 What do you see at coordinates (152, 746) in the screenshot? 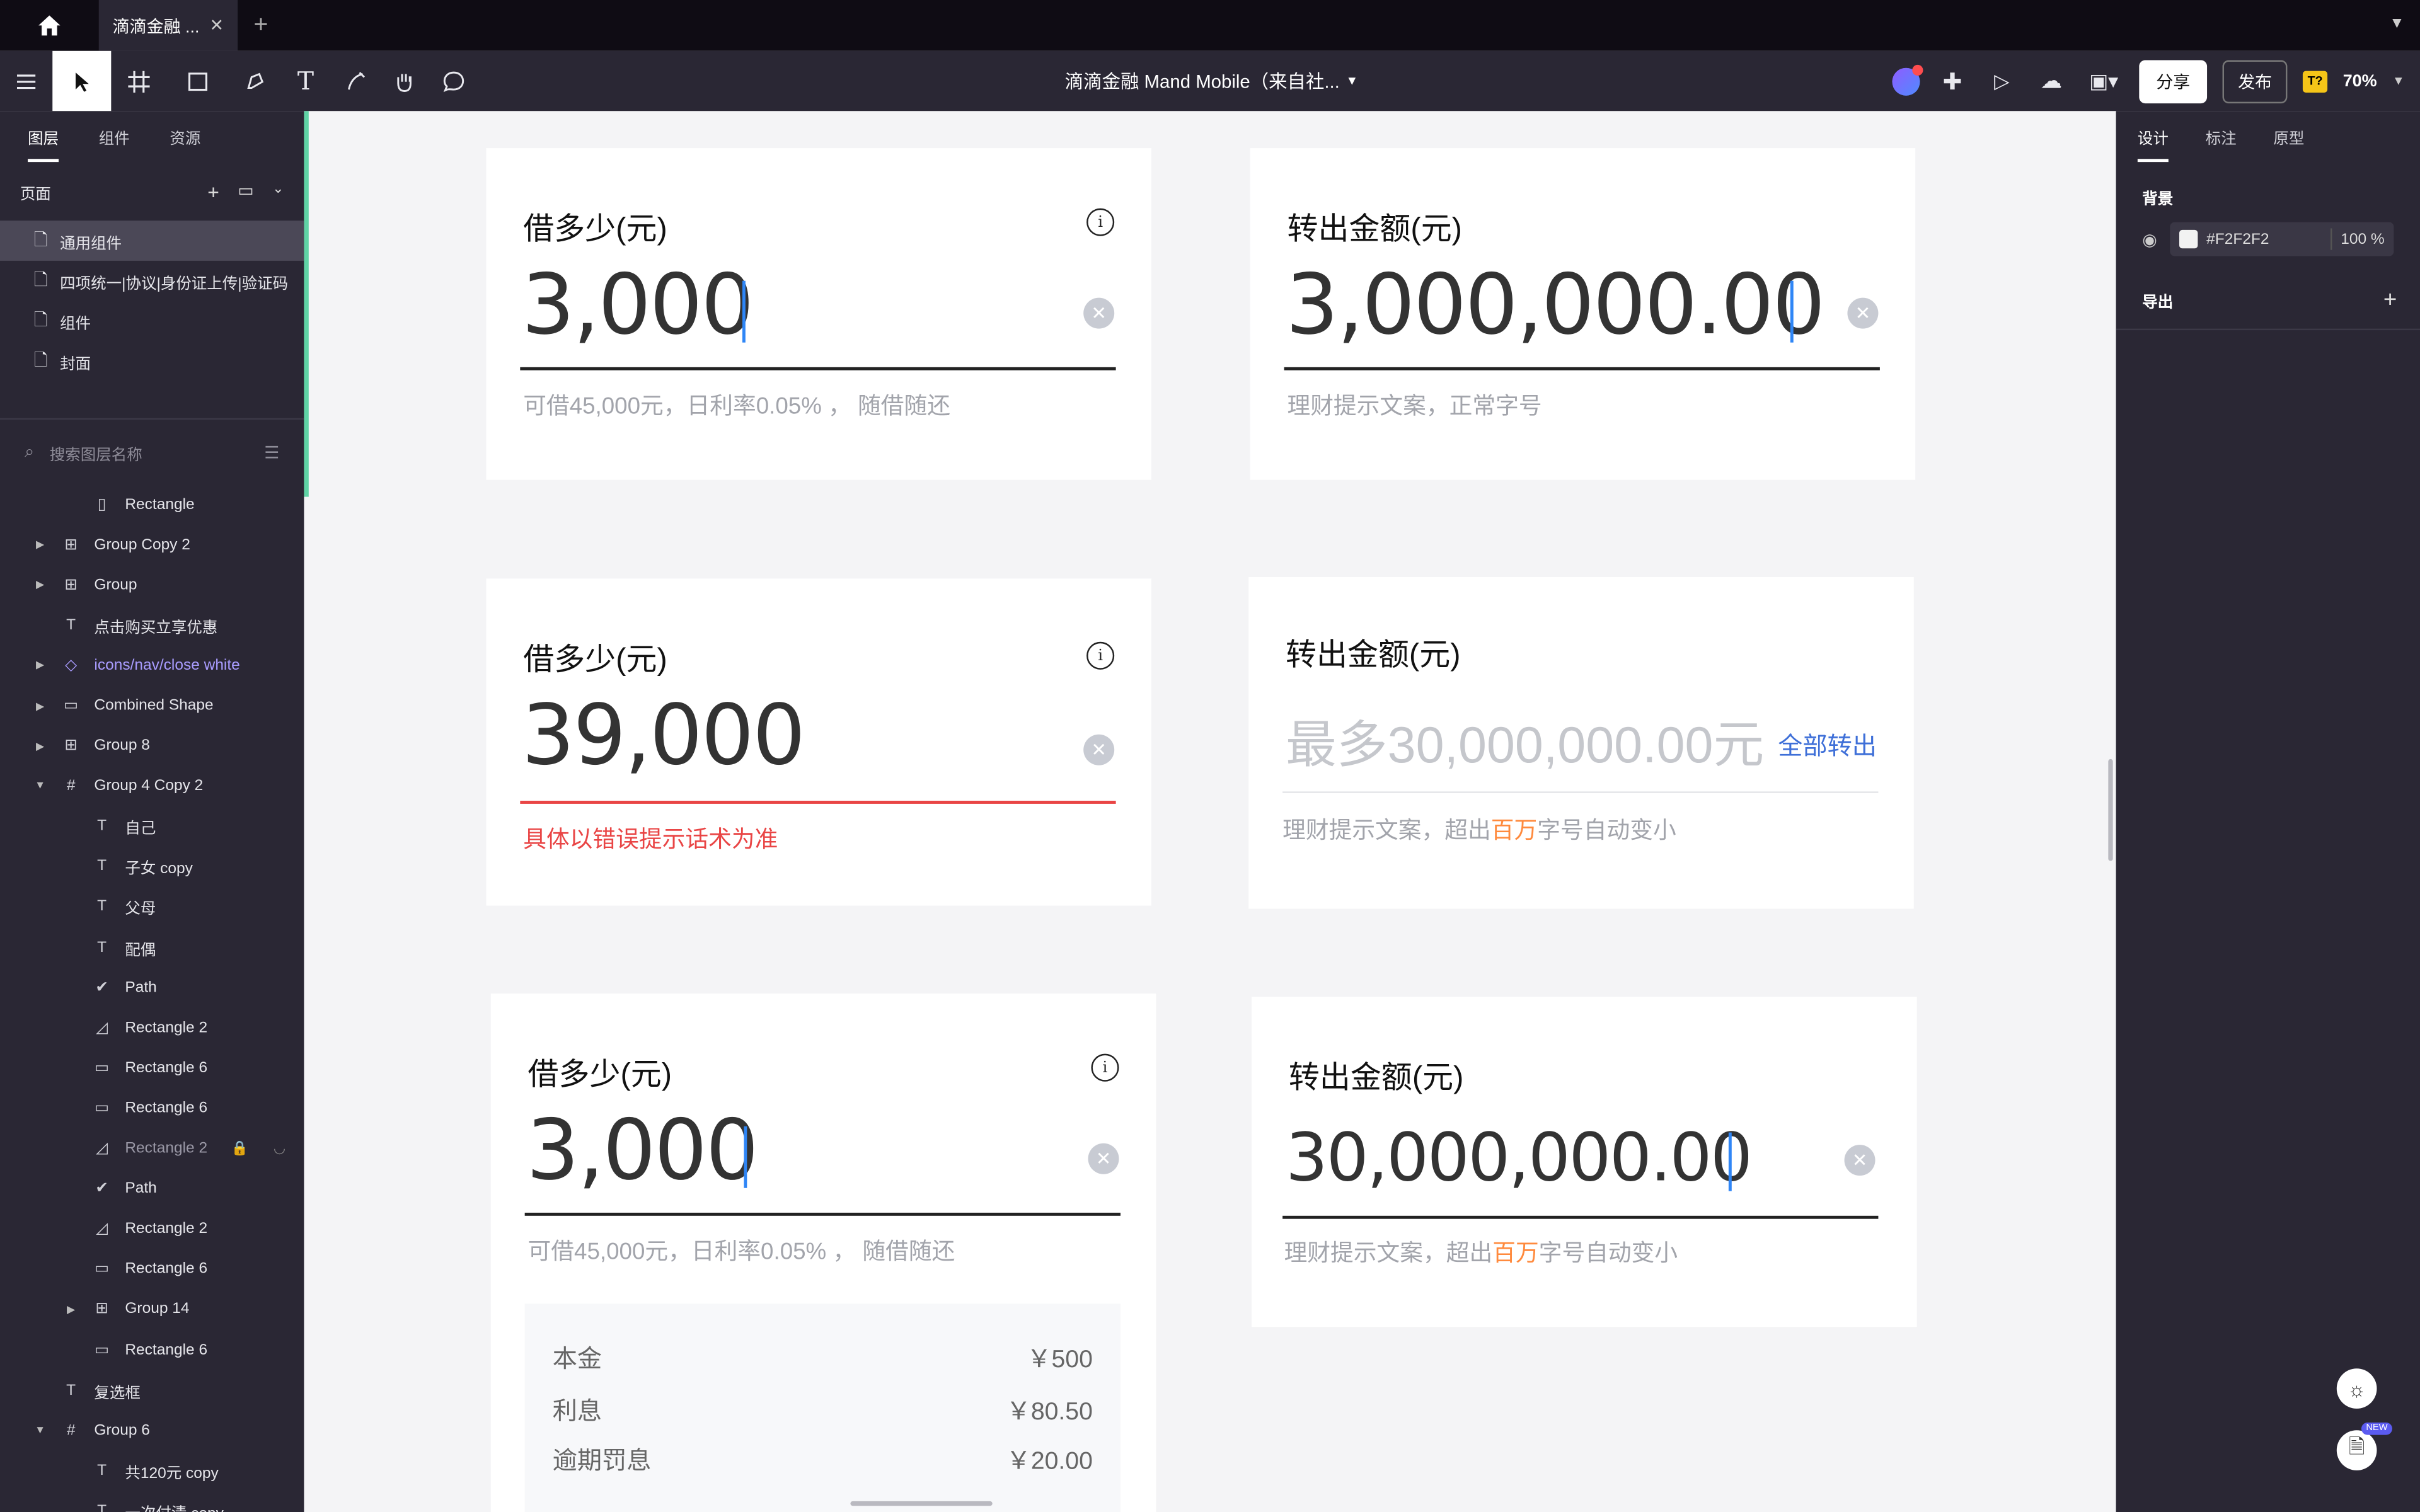
I see `layer-row: ▶ ⊞ Group 8` at bounding box center [152, 746].